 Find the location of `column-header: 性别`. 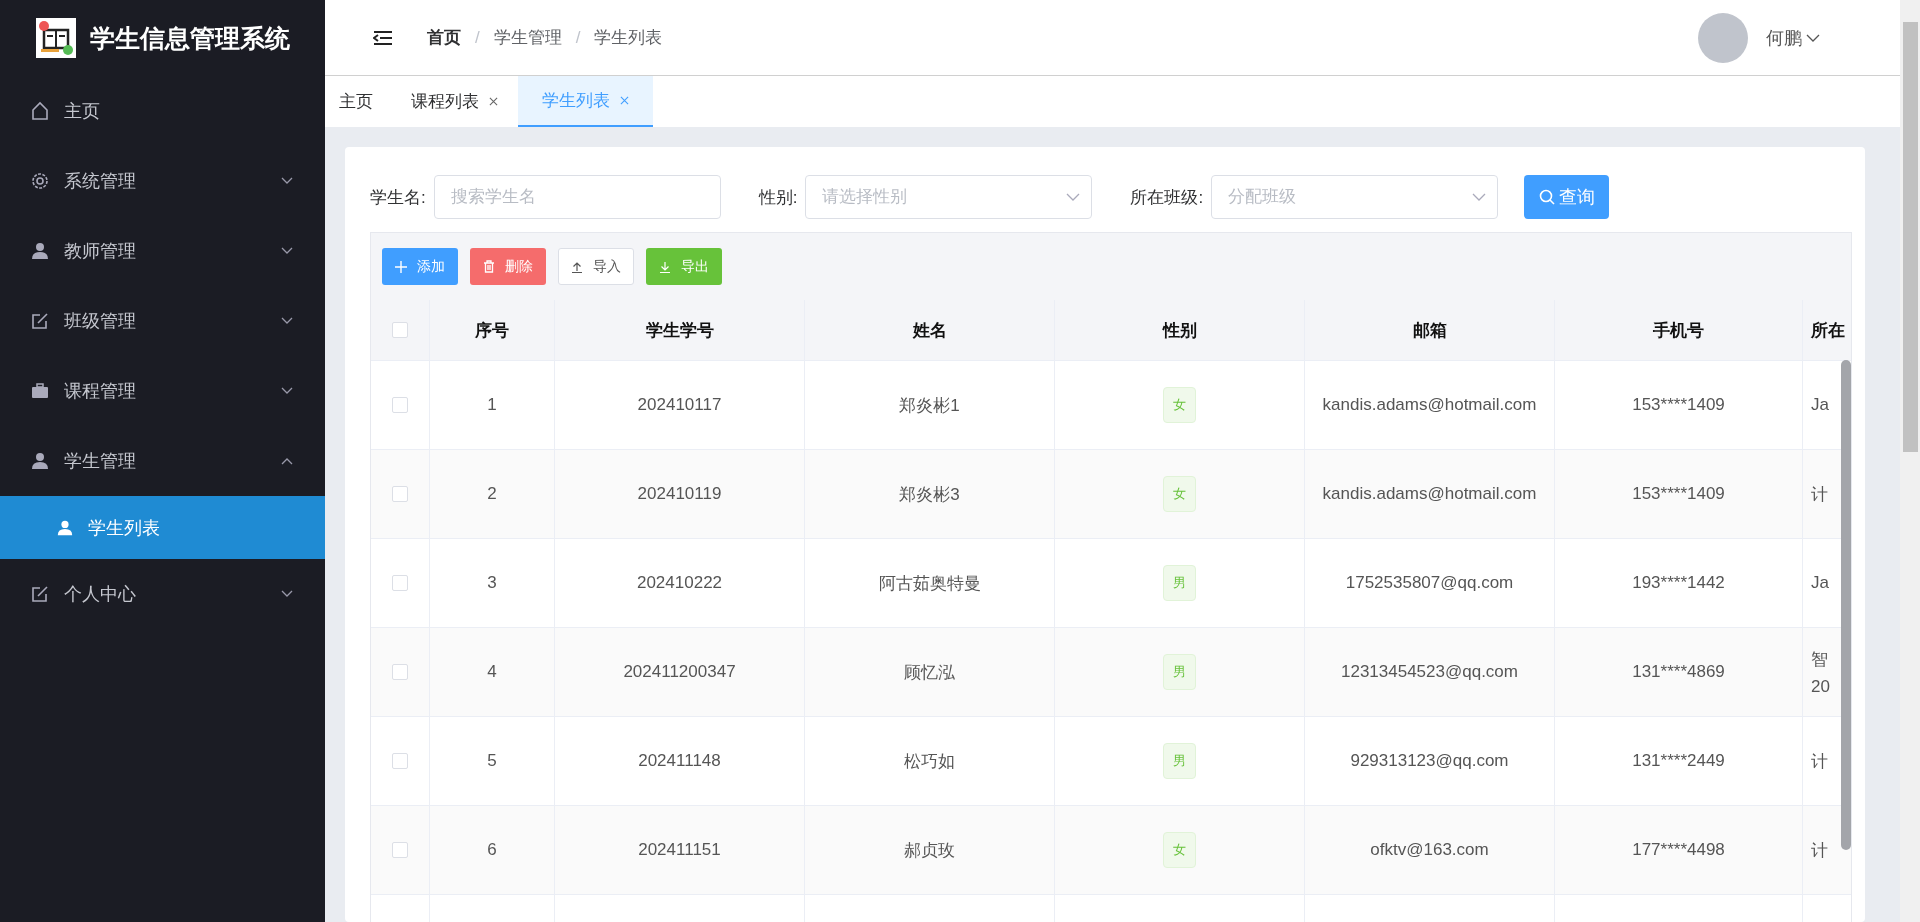

column-header: 性别 is located at coordinates (1179, 330).